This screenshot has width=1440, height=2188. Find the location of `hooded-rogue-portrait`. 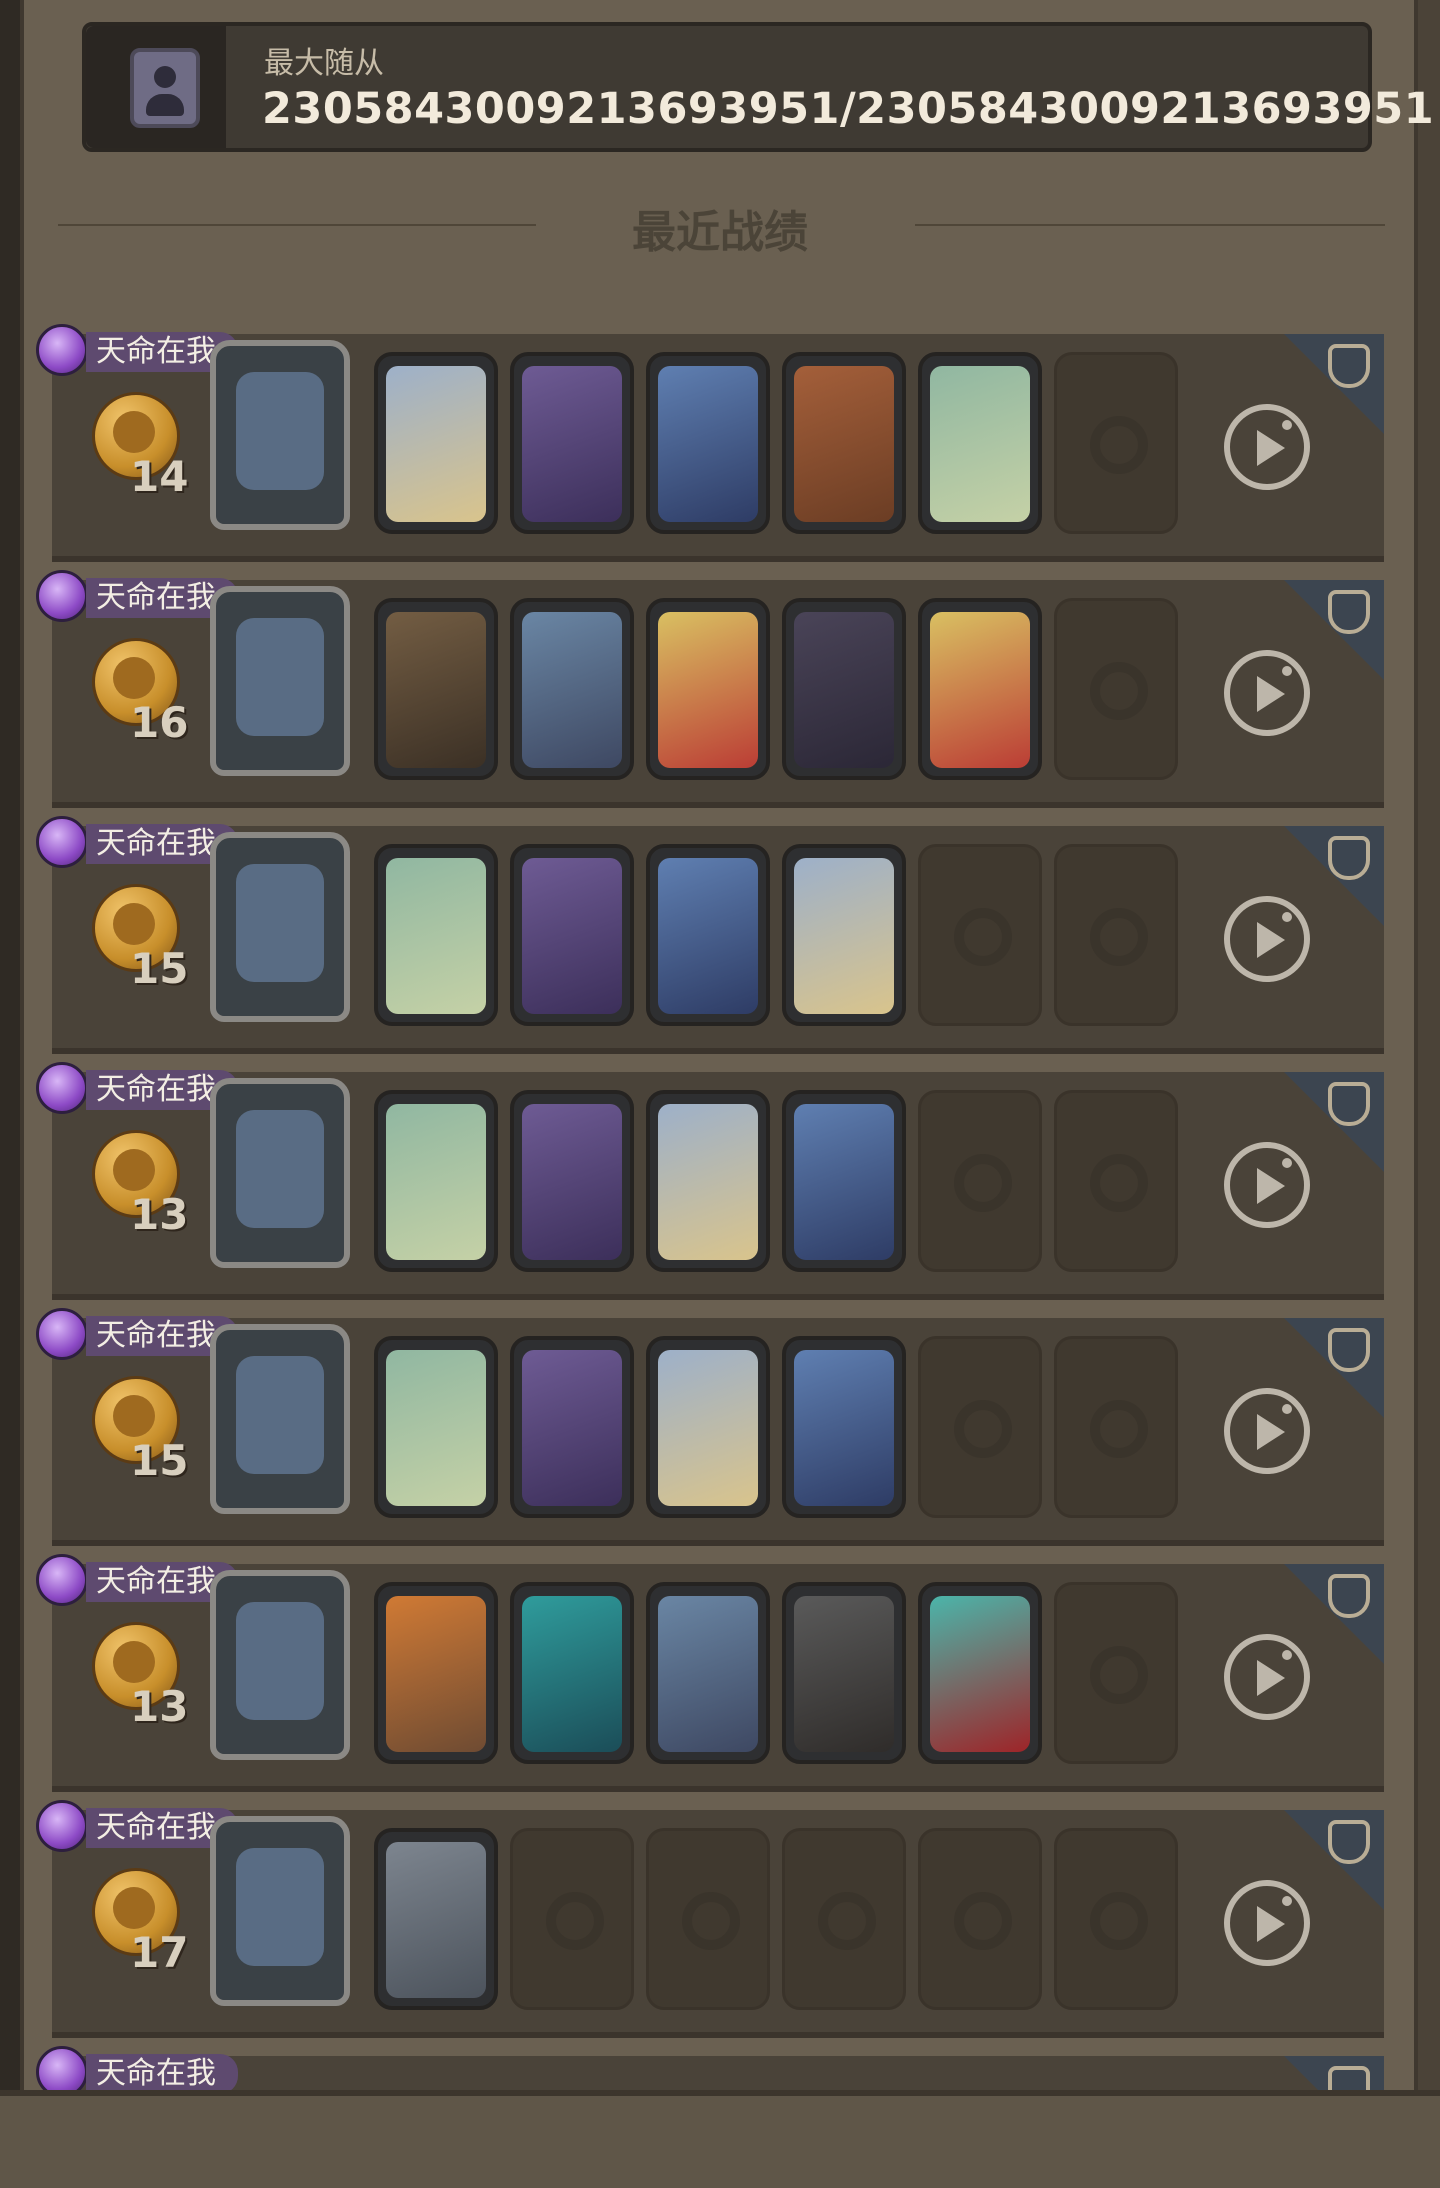

hooded-rogue-portrait is located at coordinates (844, 1673).